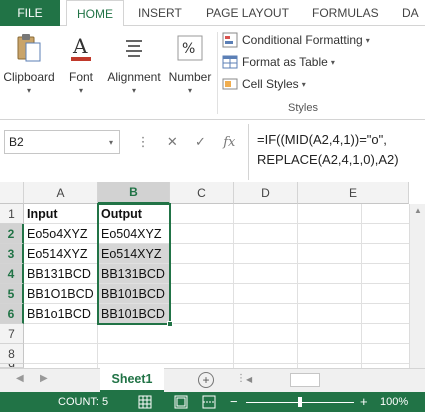 The height and width of the screenshot is (412, 425). I want to click on horizontal-scrollbar: ◀, so click(335, 381).